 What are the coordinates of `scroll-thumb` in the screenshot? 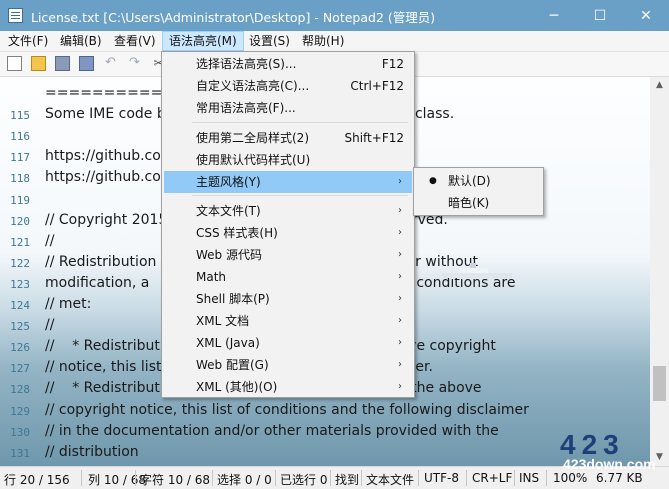 It's located at (659, 383).